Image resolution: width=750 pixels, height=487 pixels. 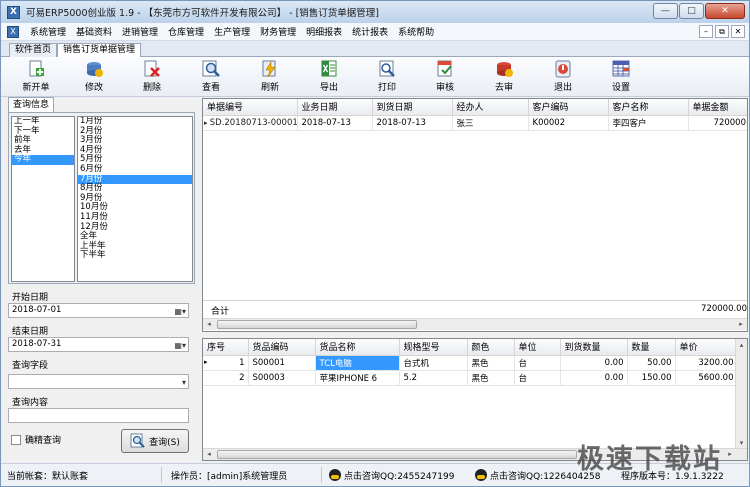 What do you see at coordinates (568, 107) in the screenshot?
I see `col-header: 客户编码` at bounding box center [568, 107].